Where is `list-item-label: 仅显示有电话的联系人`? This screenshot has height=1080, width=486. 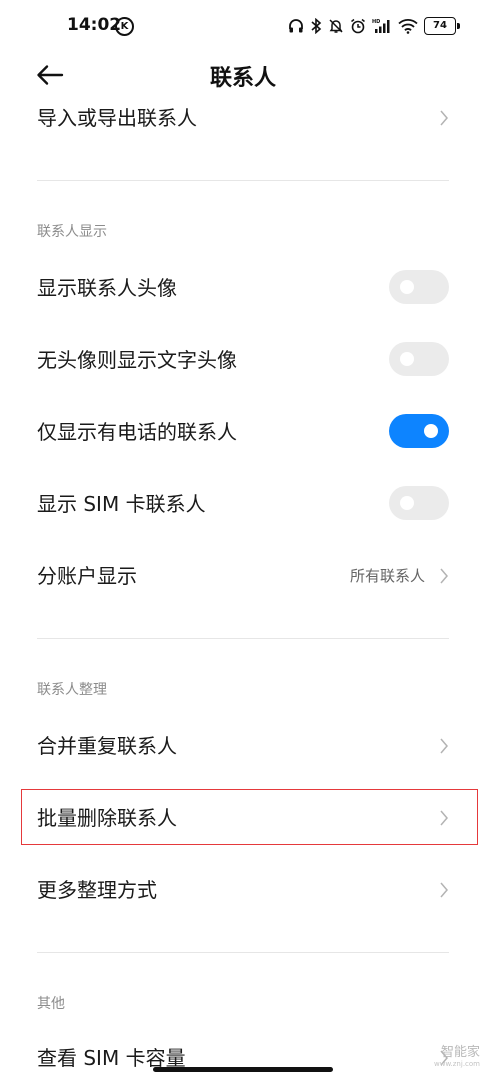
list-item-label: 仅显示有电话的联系人 is located at coordinates (137, 432).